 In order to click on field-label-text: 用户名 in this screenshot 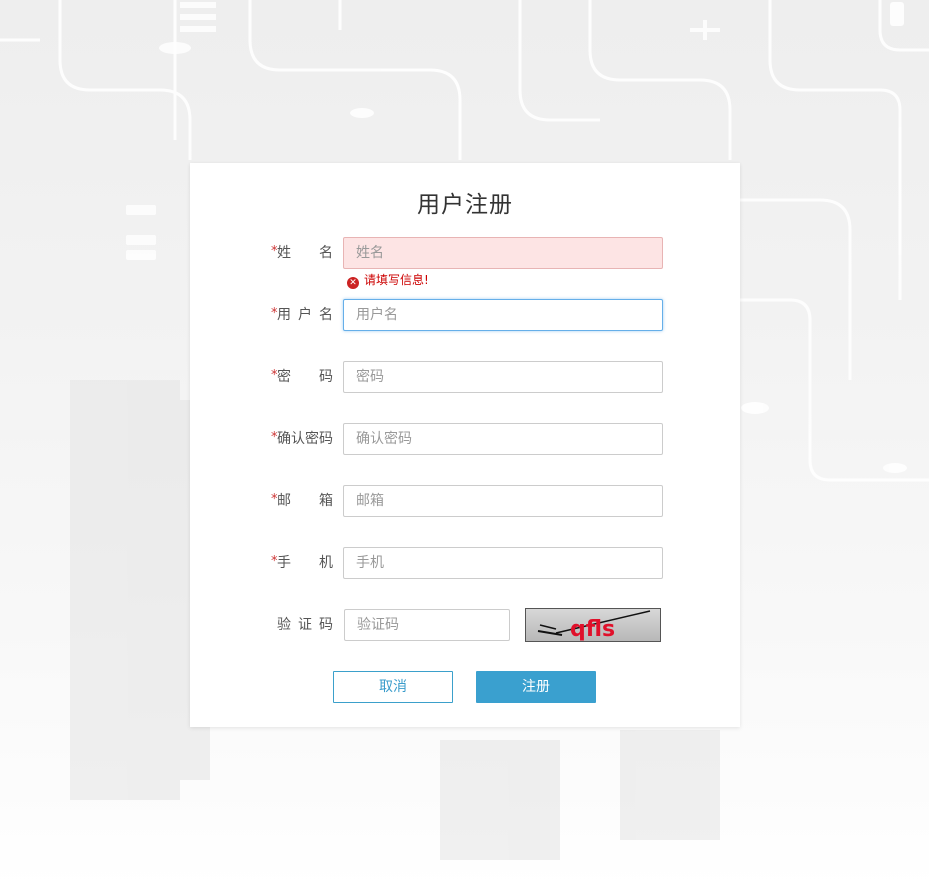, I will do `click(305, 315)`.